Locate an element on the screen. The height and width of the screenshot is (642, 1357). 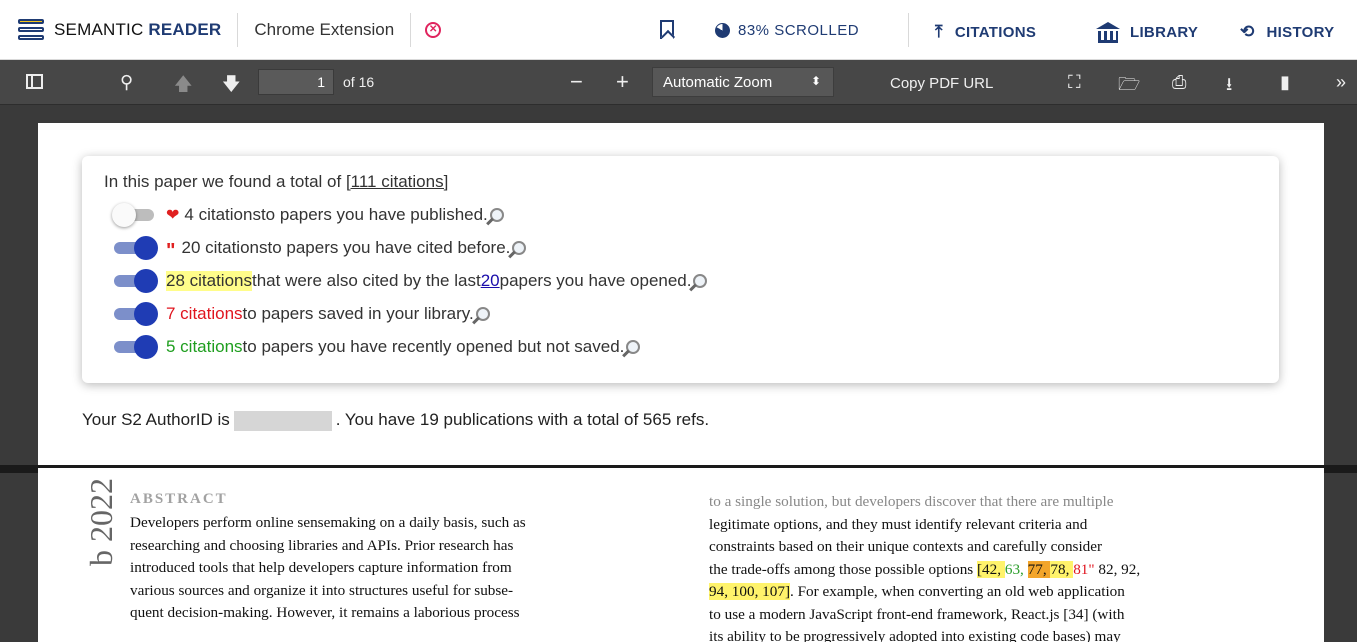
history-button: ⟲ HISTORY is located at coordinates (1287, 32).